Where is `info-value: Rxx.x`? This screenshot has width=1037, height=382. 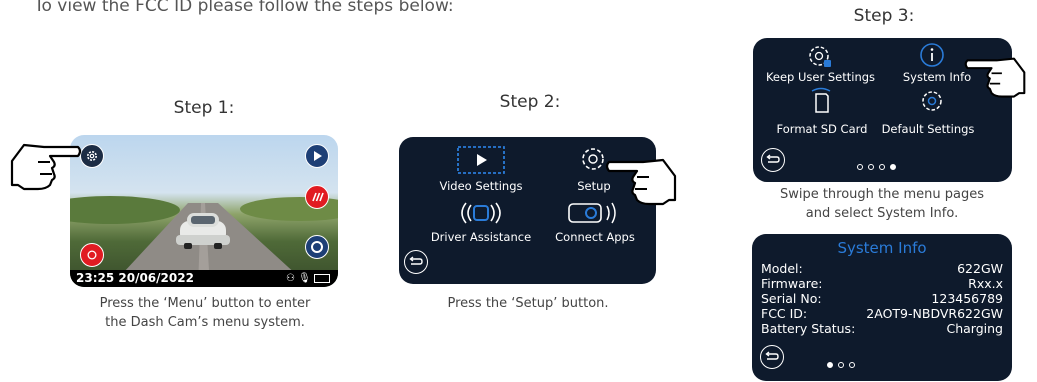
info-value: Rxx.x is located at coordinates (985, 283).